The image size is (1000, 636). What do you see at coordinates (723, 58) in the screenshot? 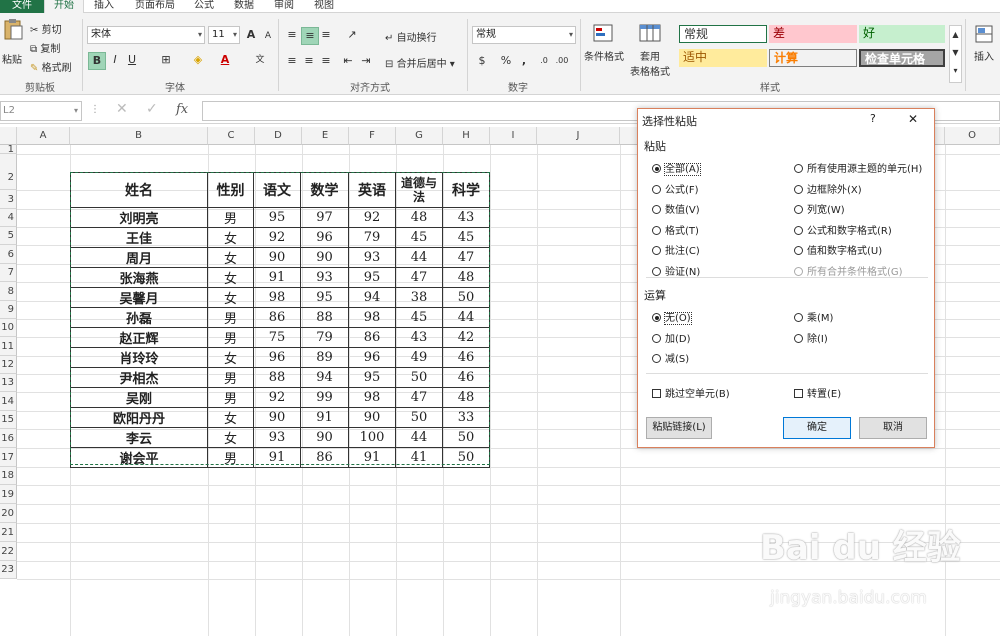
I see `style-neutral: 适中` at bounding box center [723, 58].